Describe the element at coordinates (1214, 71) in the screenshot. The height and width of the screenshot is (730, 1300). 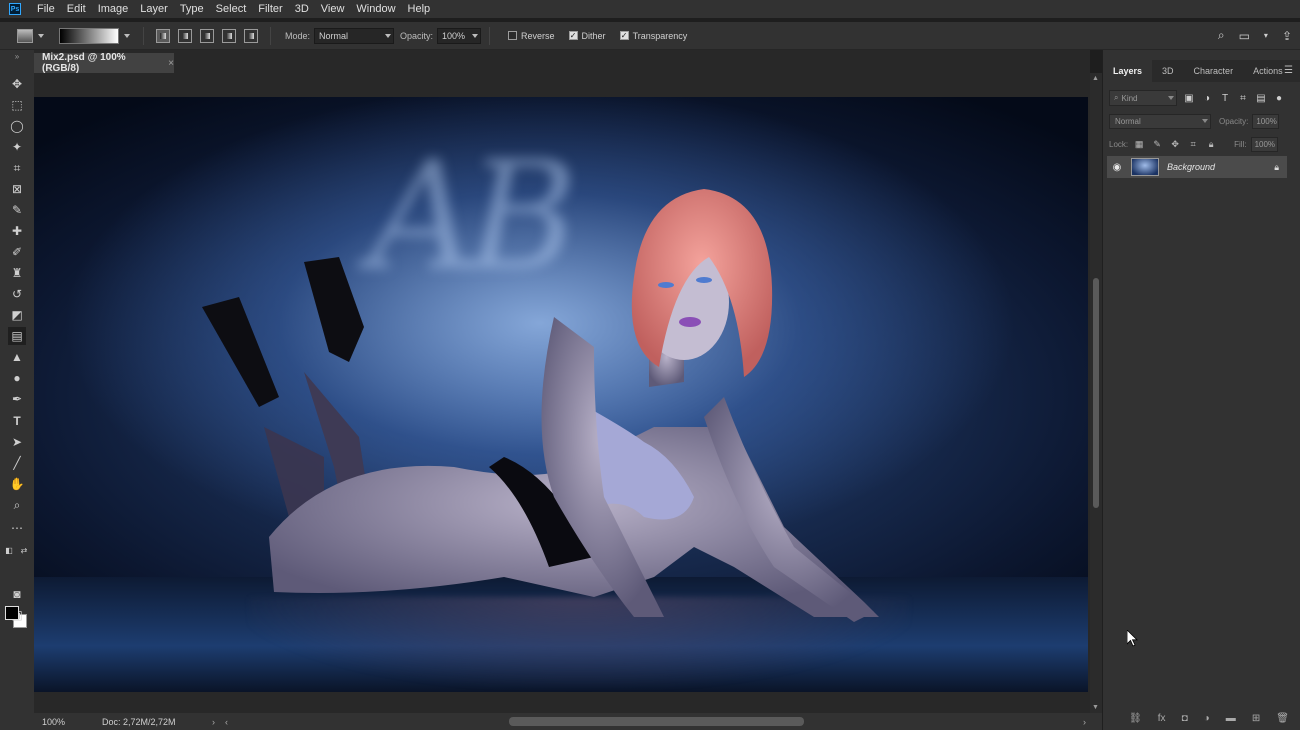
I see `tab-character: Character` at that location.